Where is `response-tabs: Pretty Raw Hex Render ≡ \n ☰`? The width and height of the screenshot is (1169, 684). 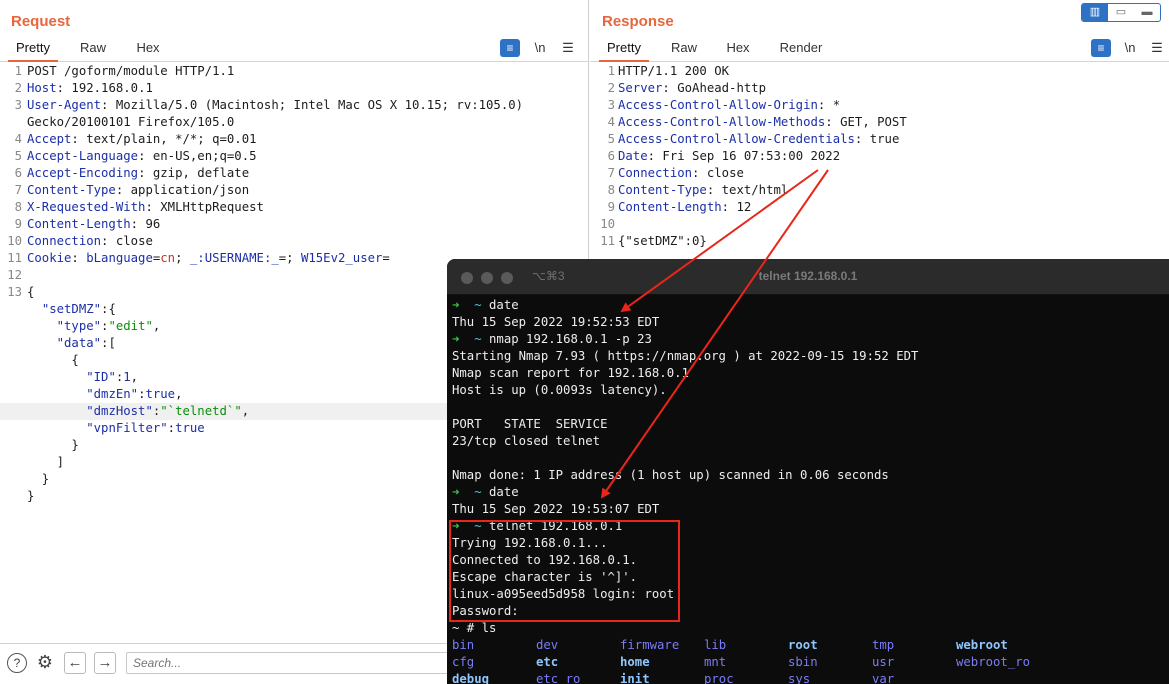 response-tabs: Pretty Raw Hex Render ≡ \n ☰ is located at coordinates (879, 50).